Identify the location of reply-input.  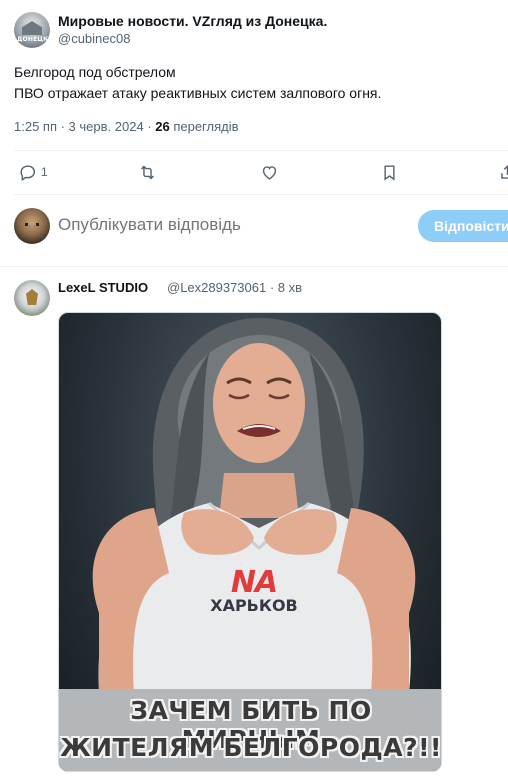
(208, 225).